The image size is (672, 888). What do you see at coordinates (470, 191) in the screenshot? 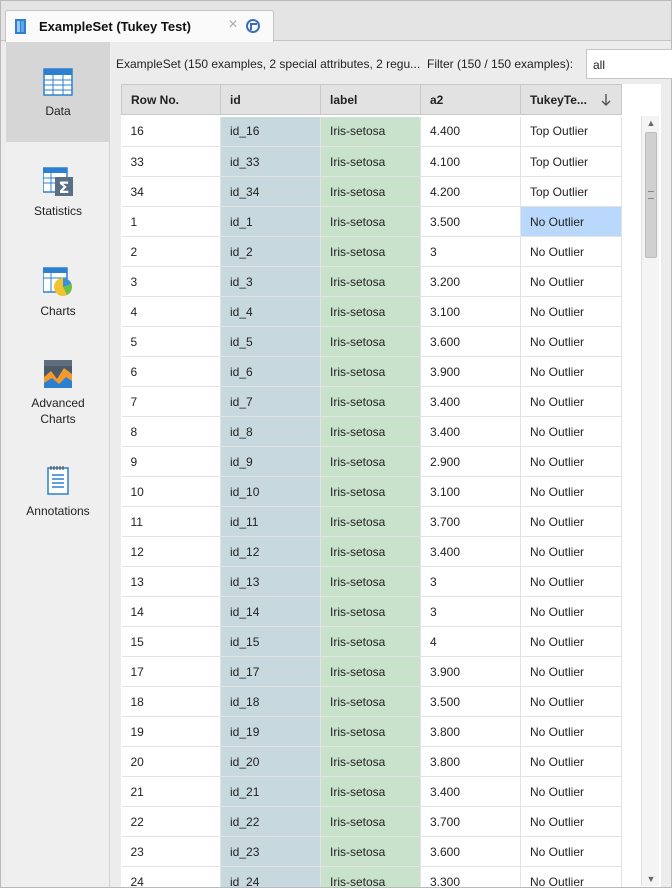
I see `cell-a2: 4.200` at bounding box center [470, 191].